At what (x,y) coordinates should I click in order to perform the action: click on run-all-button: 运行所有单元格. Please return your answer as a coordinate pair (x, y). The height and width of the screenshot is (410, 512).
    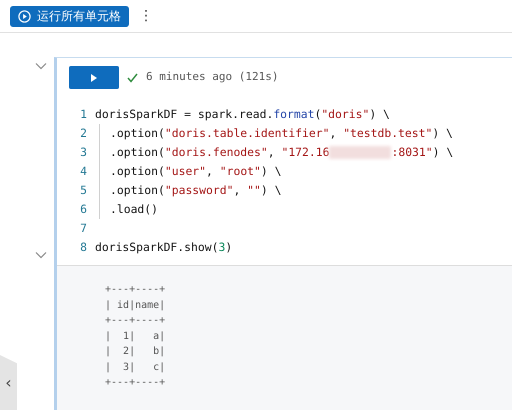
    Looking at the image, I should click on (69, 16).